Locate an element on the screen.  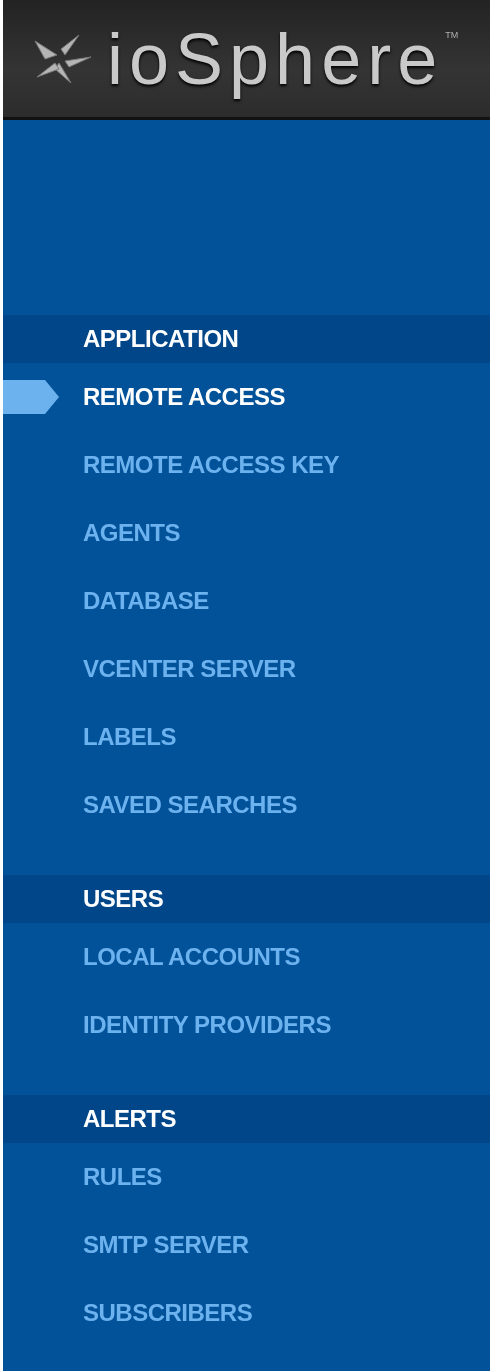
sidebar-item: DATABASE is located at coordinates (146, 601).